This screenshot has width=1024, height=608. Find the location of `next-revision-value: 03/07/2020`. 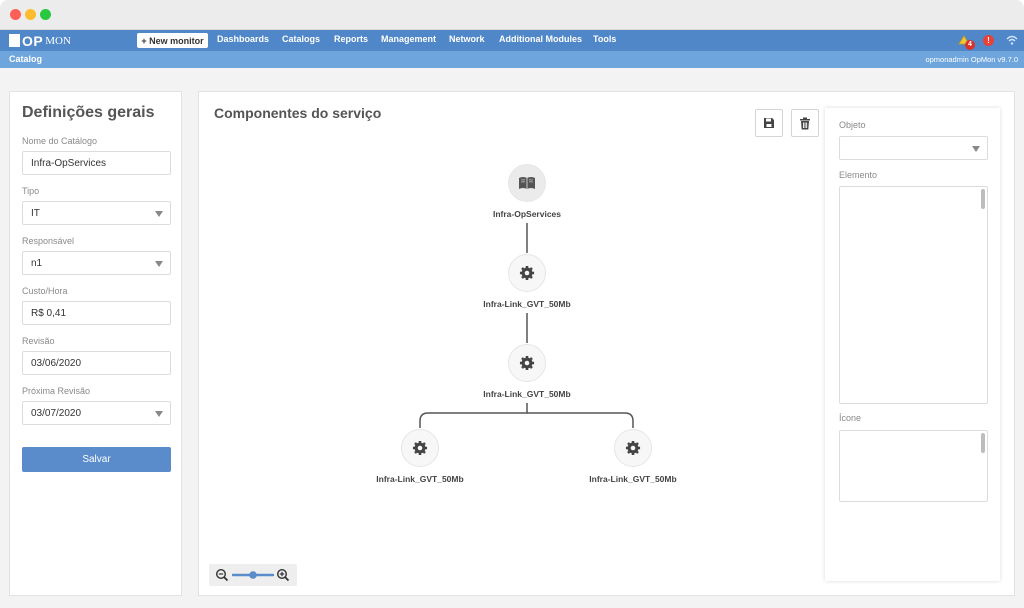

next-revision-value: 03/07/2020 is located at coordinates (56, 413).